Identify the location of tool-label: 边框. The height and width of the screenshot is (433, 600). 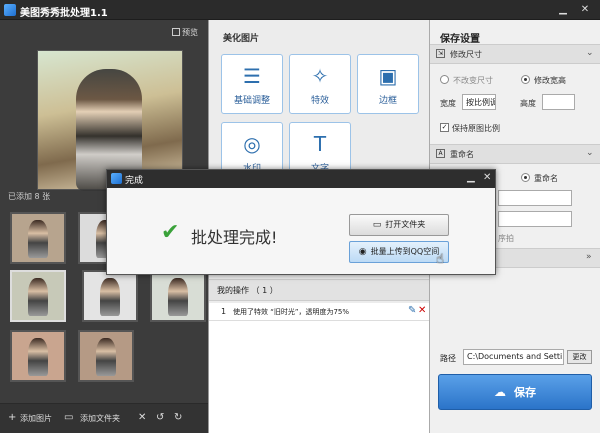
(387, 101).